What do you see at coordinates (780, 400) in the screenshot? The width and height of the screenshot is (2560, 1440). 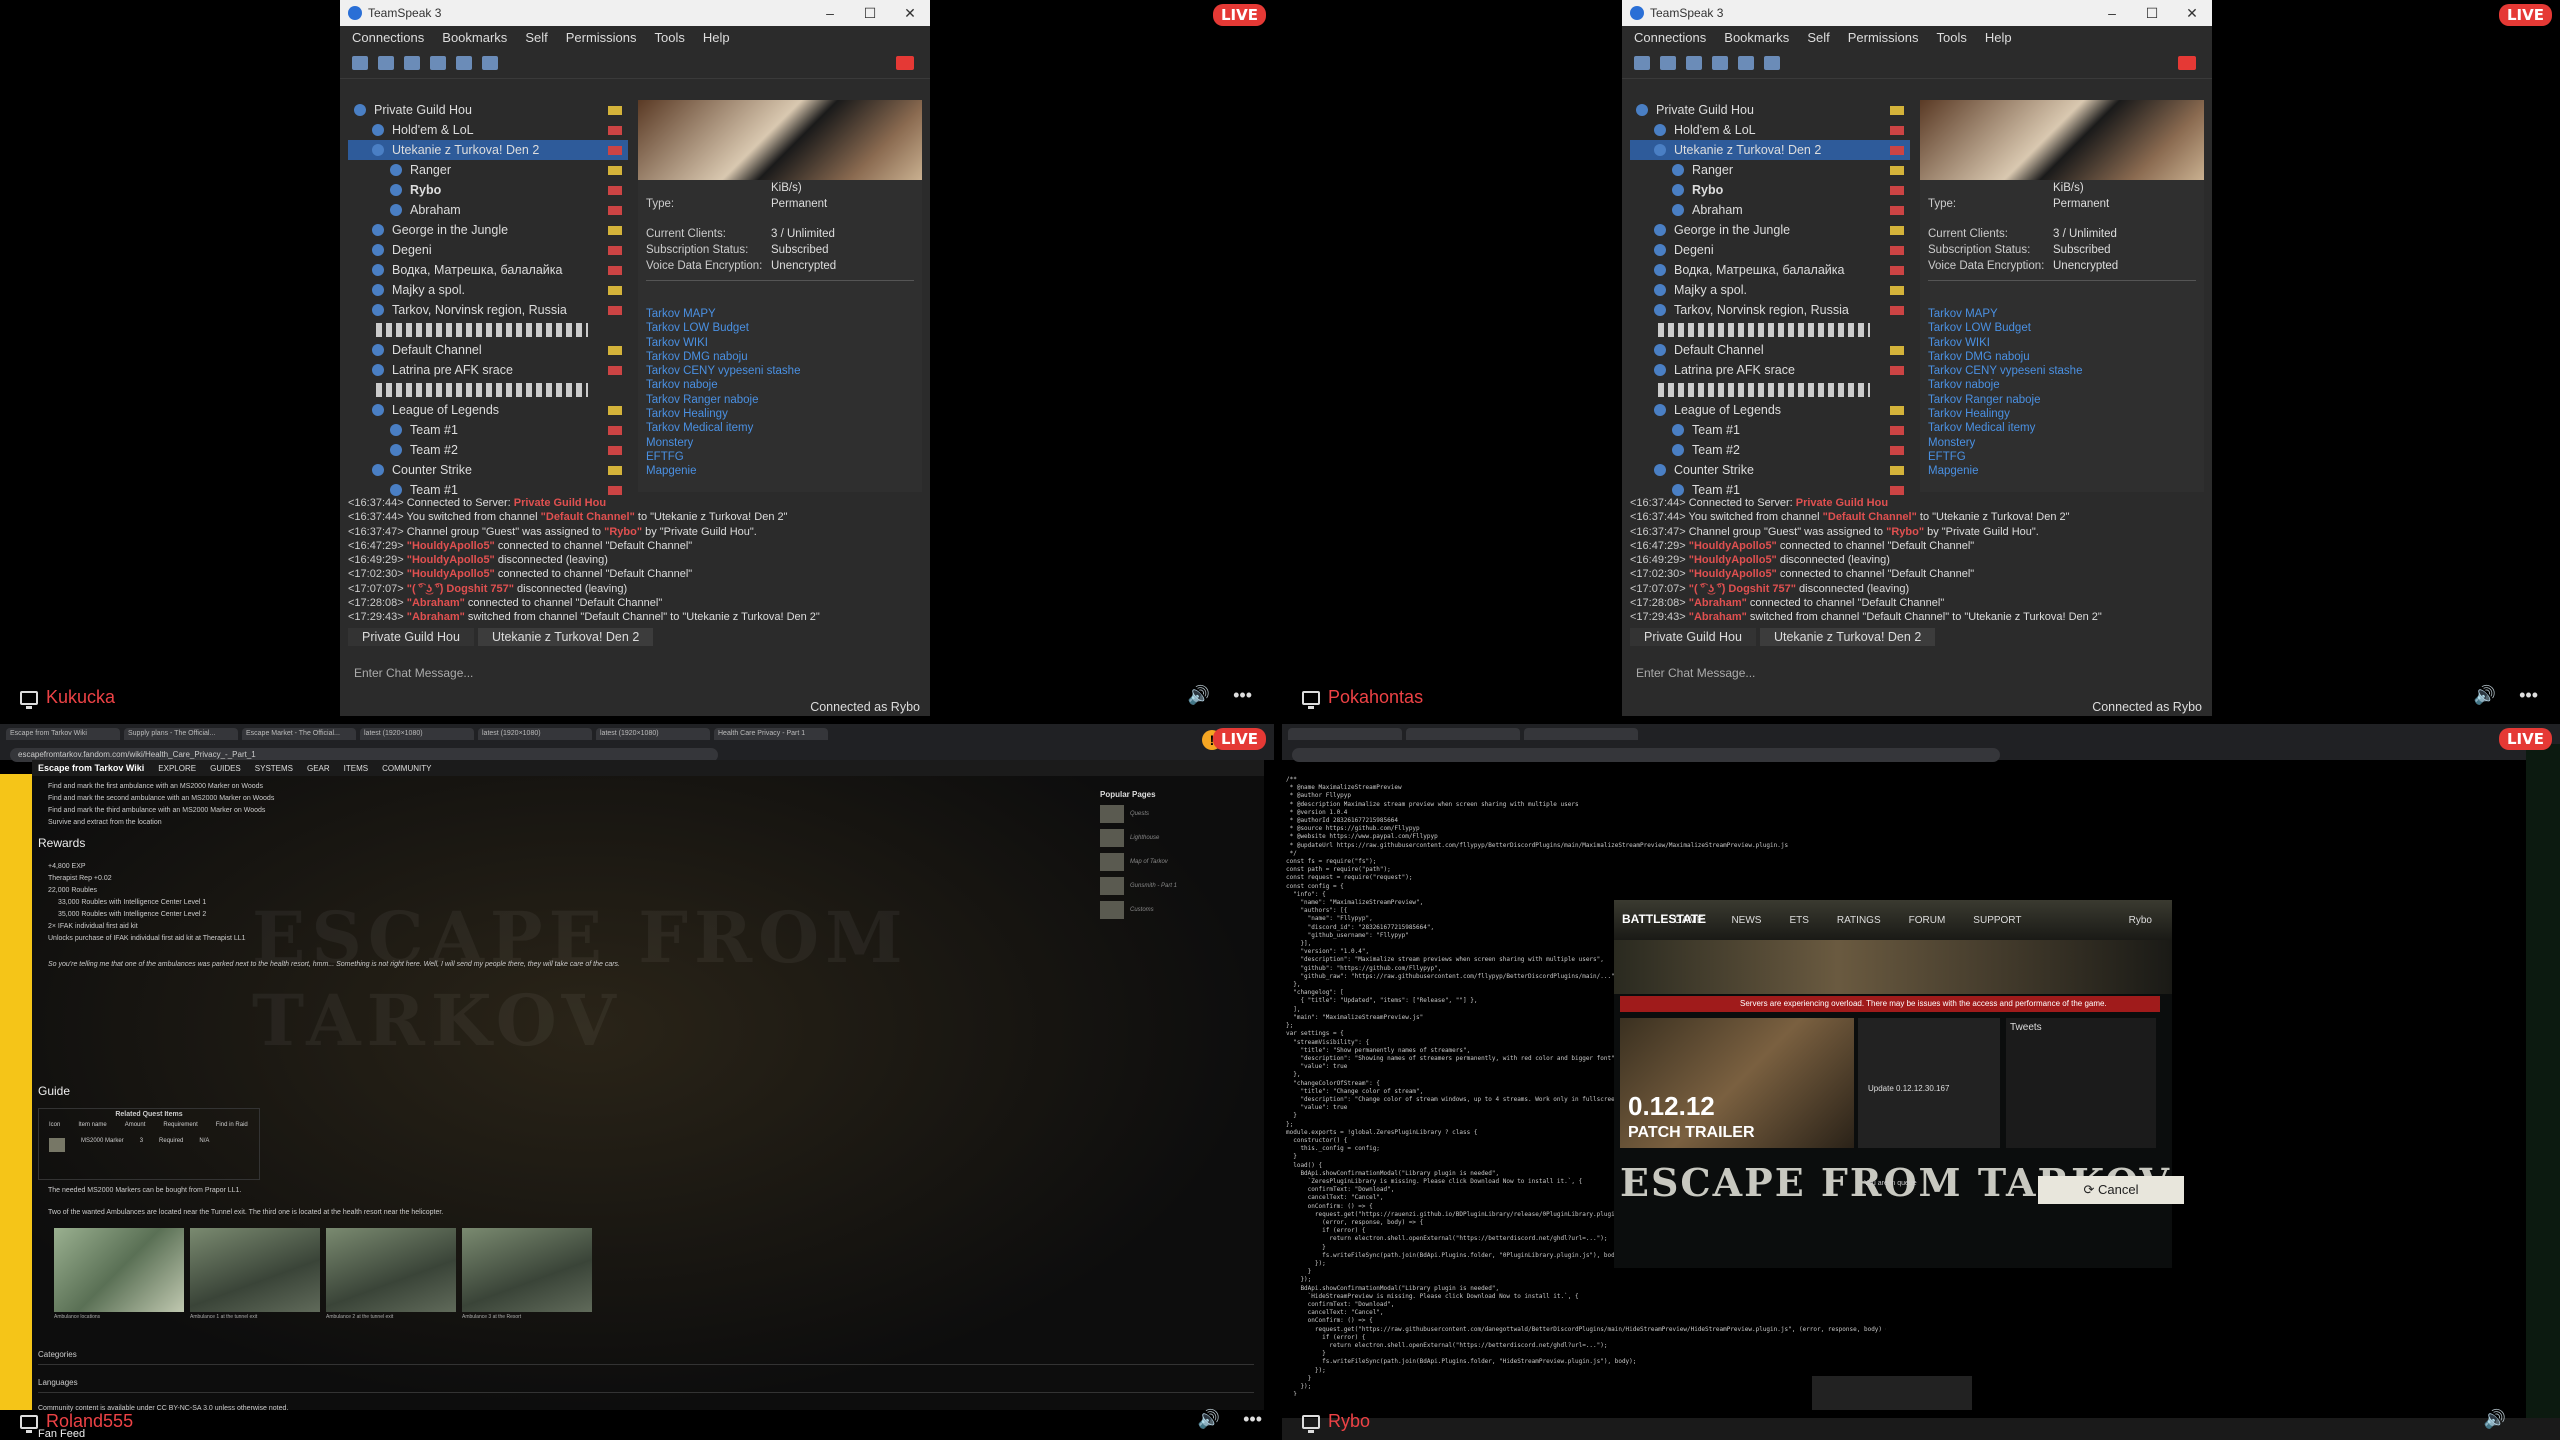 I see `channel-link: Tarkov Ranger naboje` at bounding box center [780, 400].